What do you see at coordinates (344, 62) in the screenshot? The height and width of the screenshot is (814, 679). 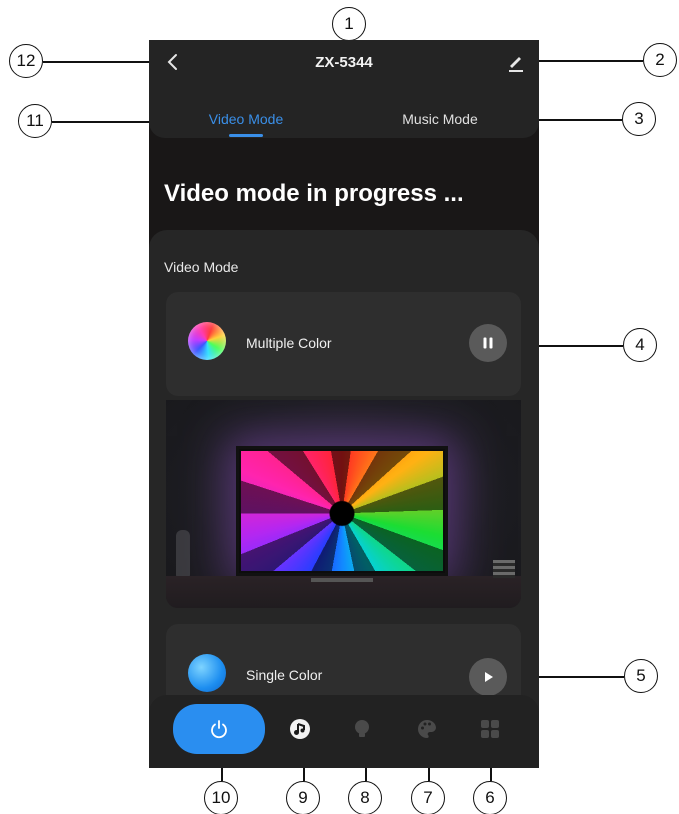 I see `device-title: ZX-5344` at bounding box center [344, 62].